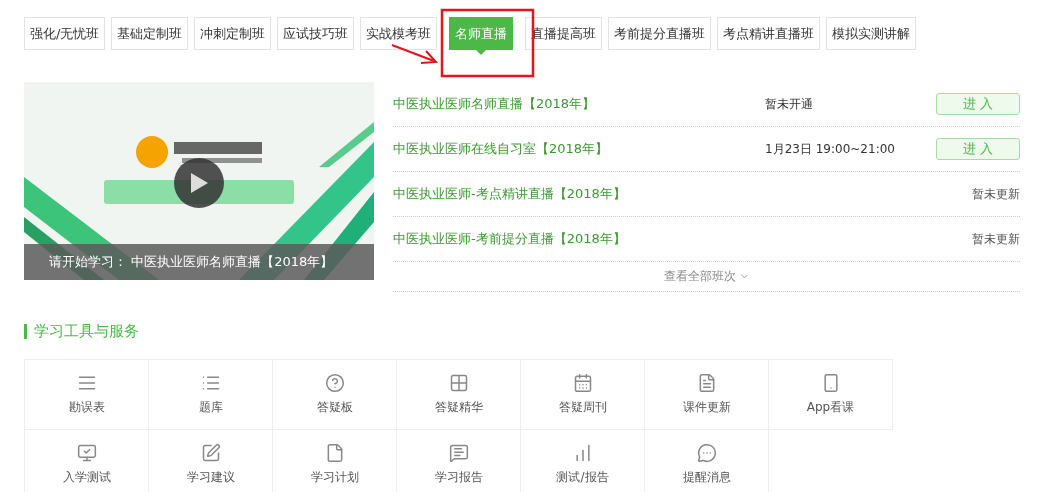 This screenshot has width=1038, height=492. I want to click on tool-tile: 答疑周刊, so click(583, 395).